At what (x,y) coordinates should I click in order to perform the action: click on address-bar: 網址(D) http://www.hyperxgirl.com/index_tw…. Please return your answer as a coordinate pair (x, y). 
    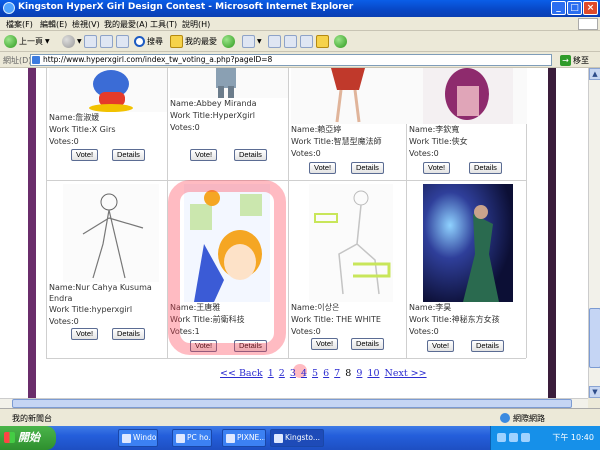
    Looking at the image, I should click on (300, 60).